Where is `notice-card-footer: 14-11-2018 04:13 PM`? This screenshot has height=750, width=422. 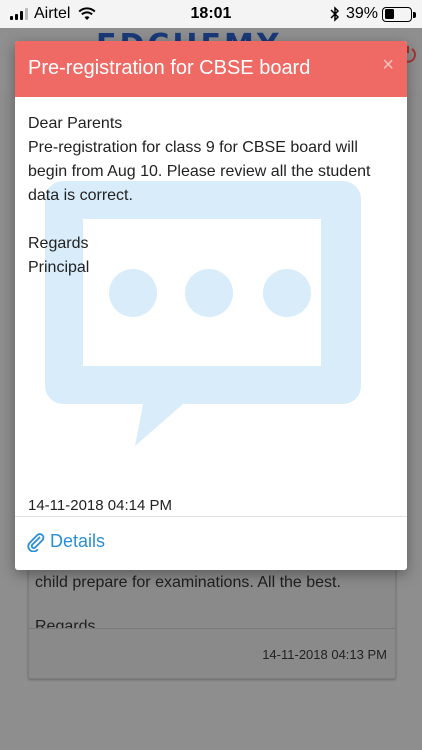 notice-card-footer: 14-11-2018 04:13 PM is located at coordinates (212, 653).